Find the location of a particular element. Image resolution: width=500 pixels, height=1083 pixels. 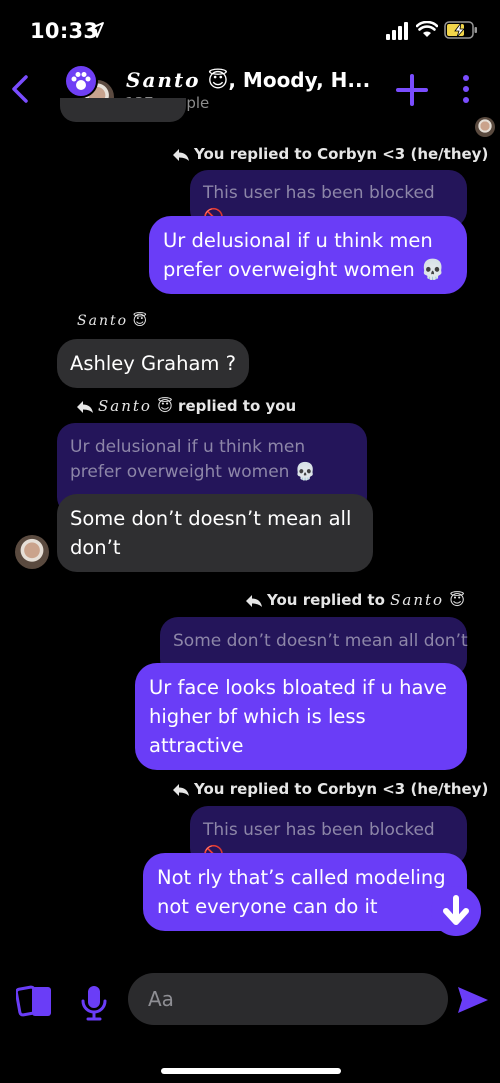

more-options-icon is located at coordinates (466, 89).